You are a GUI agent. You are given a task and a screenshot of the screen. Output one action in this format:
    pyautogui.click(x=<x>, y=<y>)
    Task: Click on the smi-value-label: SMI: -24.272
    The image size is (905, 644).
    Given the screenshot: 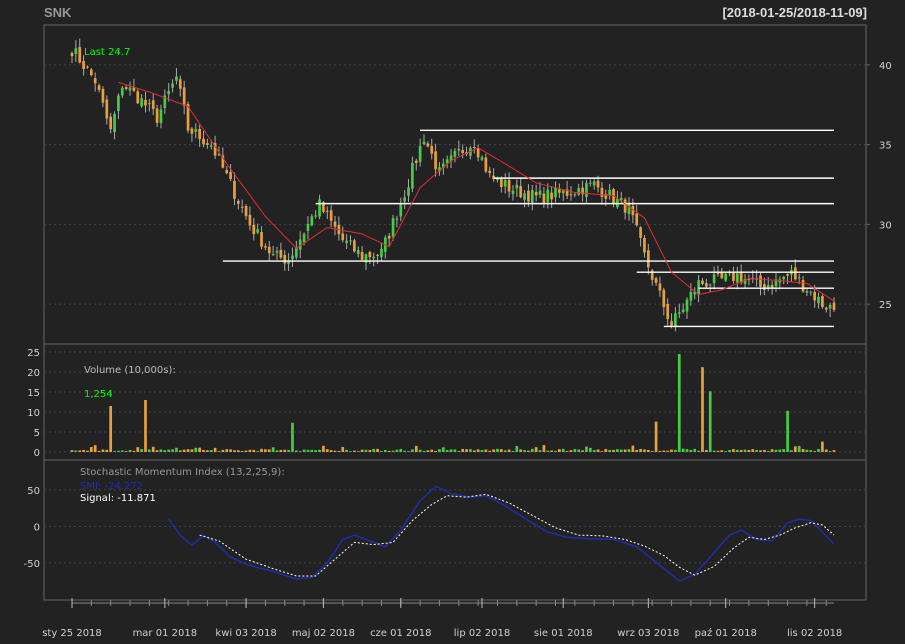 What is the action you would take?
    pyautogui.click(x=111, y=486)
    